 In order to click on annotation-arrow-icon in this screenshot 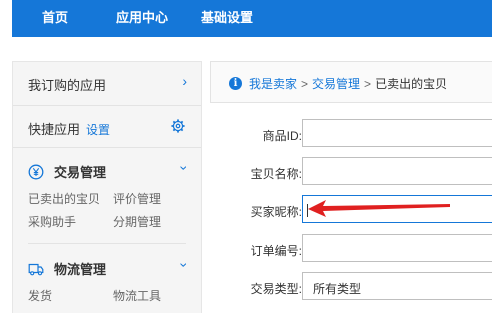, I will do `click(379, 208)`.